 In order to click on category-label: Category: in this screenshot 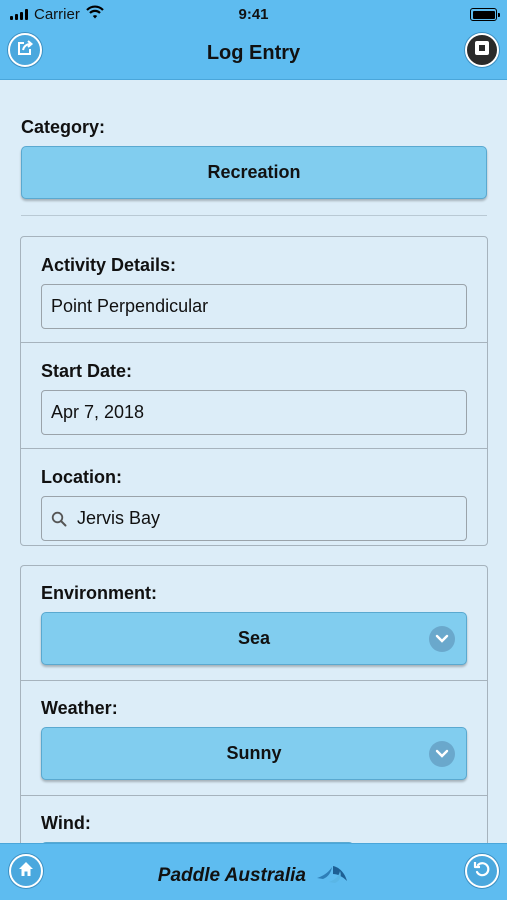, I will do `click(63, 127)`.